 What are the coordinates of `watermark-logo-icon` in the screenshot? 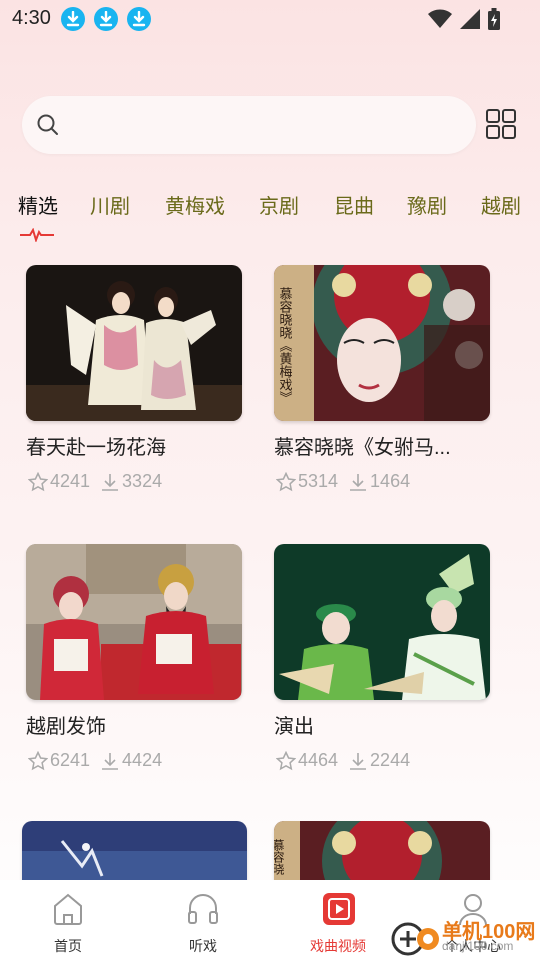 It's located at (415, 939).